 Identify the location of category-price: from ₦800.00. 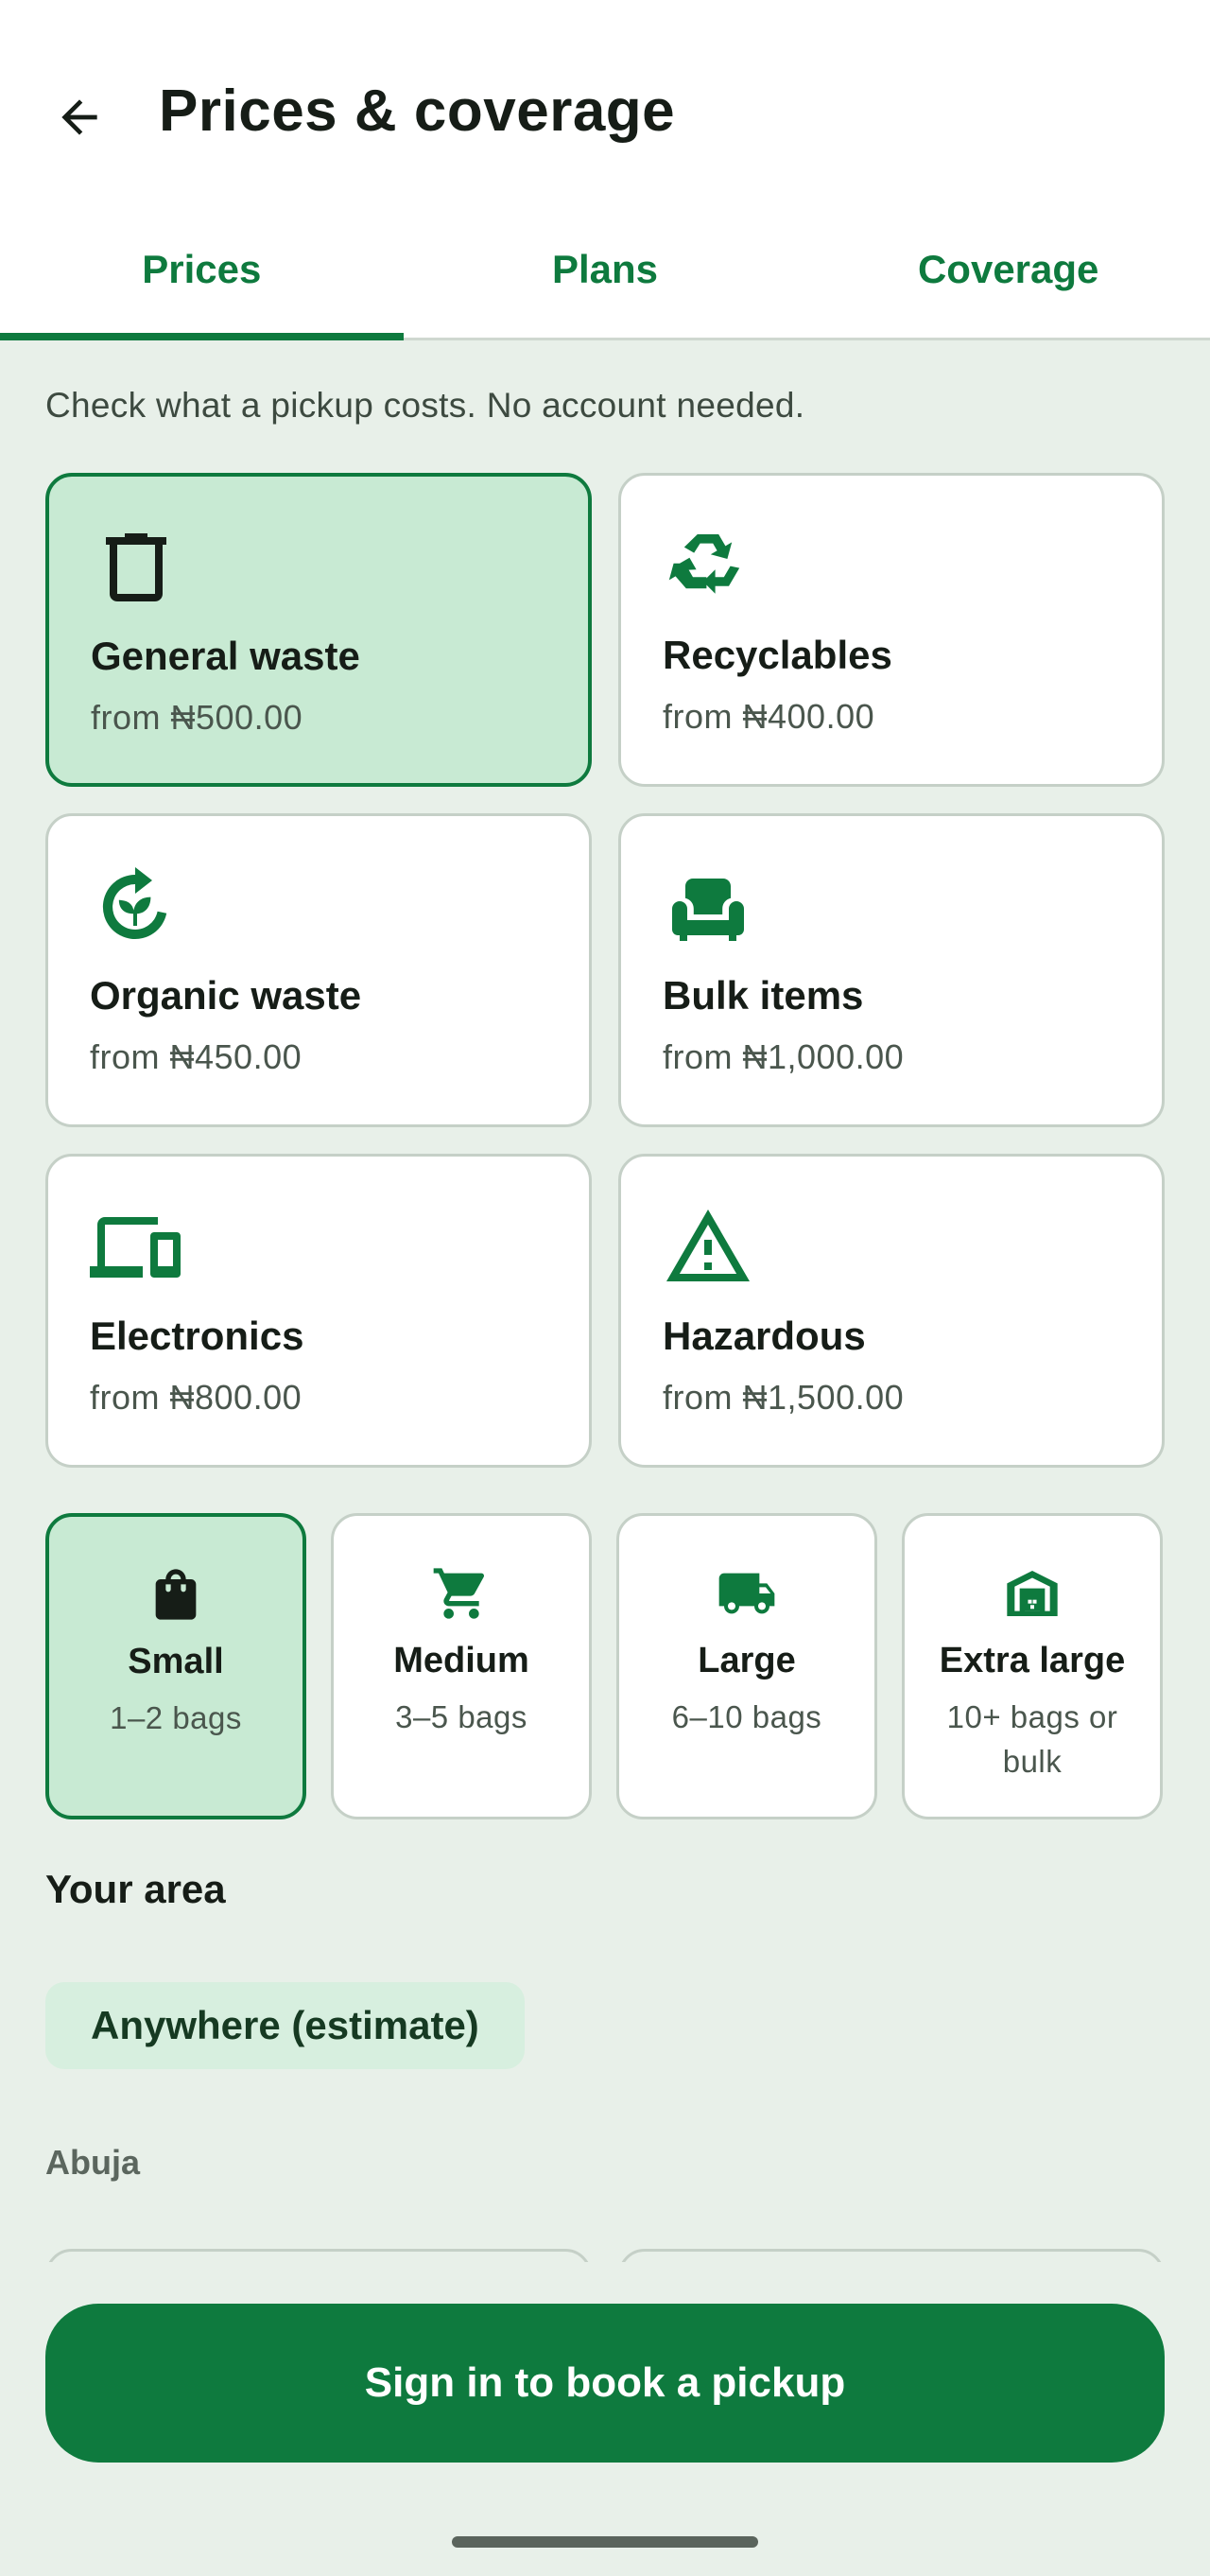
(196, 1397).